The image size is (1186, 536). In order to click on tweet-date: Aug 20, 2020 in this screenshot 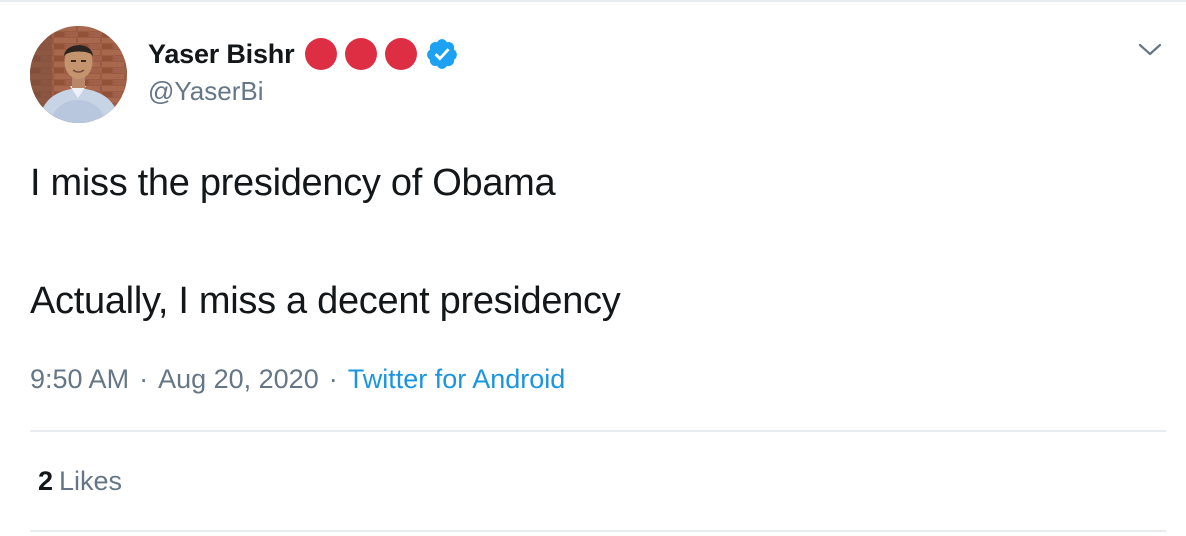, I will do `click(238, 379)`.